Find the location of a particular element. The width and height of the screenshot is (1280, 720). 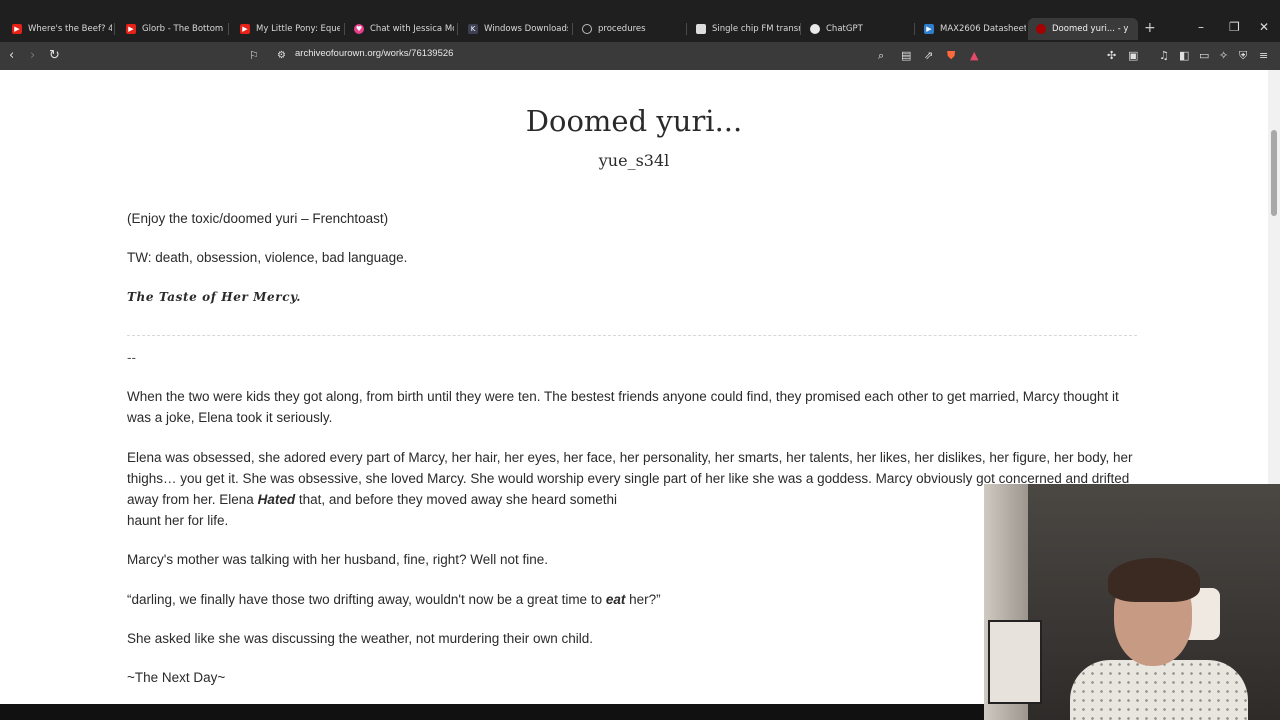

paragraph-4-text-end: her?” is located at coordinates (643, 599).